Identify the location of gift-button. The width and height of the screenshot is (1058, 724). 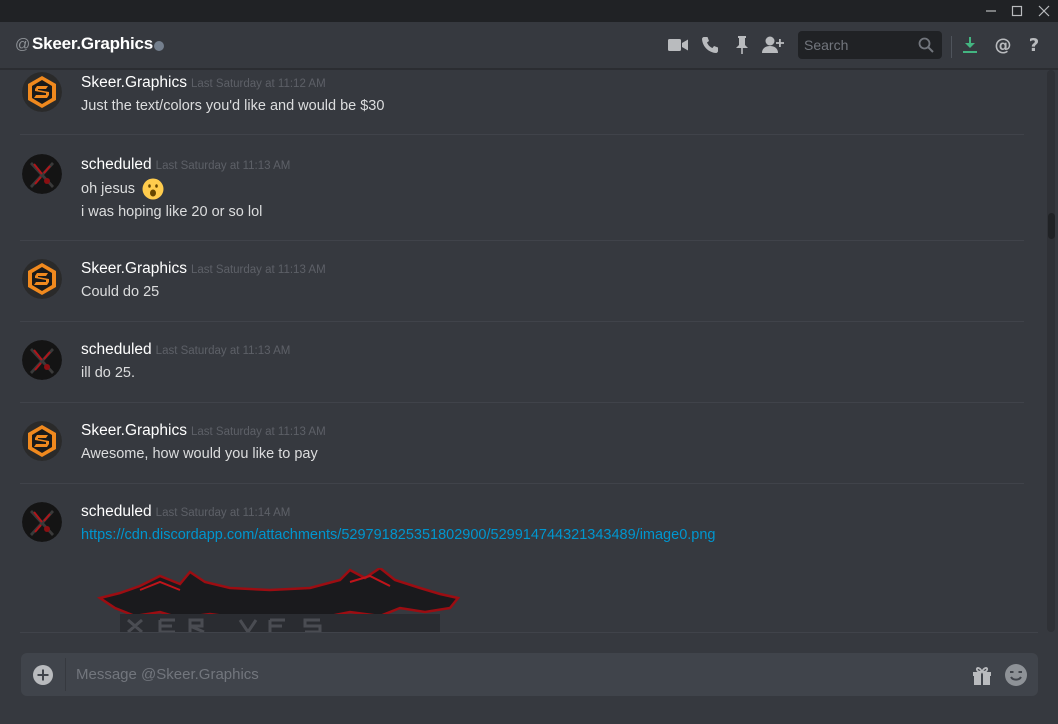
(982, 675).